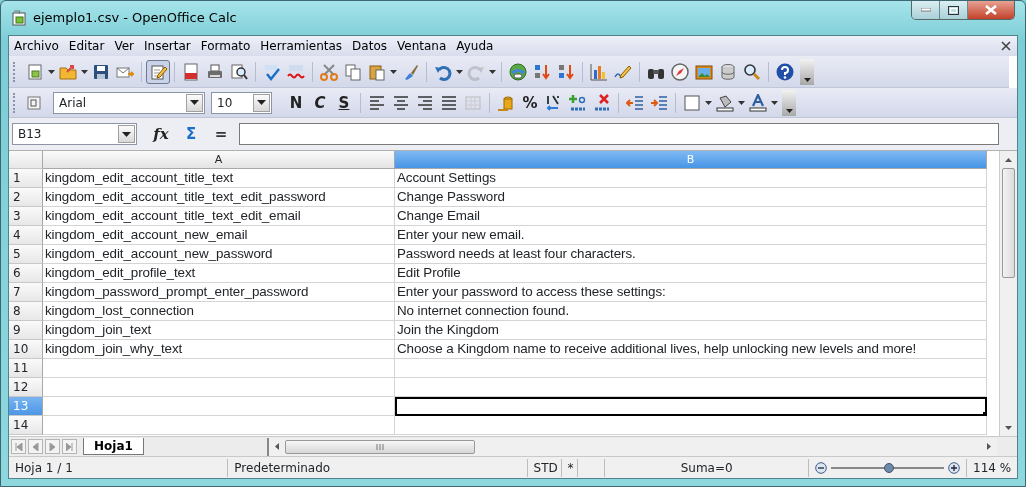 The image size is (1026, 487). I want to click on function-wizard-button: fx, so click(161, 134).